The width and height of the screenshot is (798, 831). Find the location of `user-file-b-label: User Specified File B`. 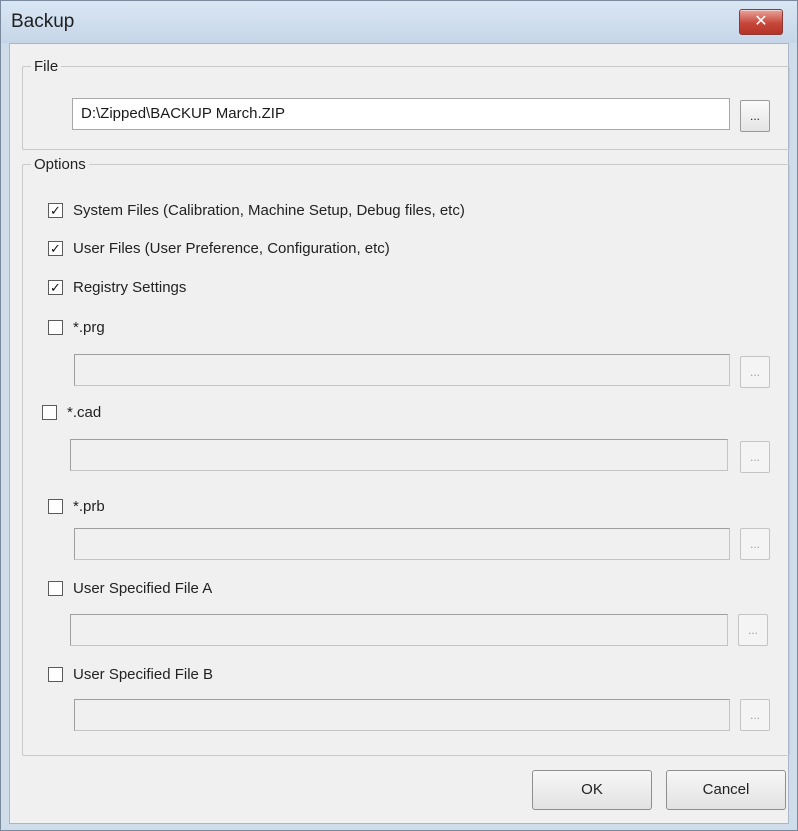

user-file-b-label: User Specified File B is located at coordinates (143, 674).